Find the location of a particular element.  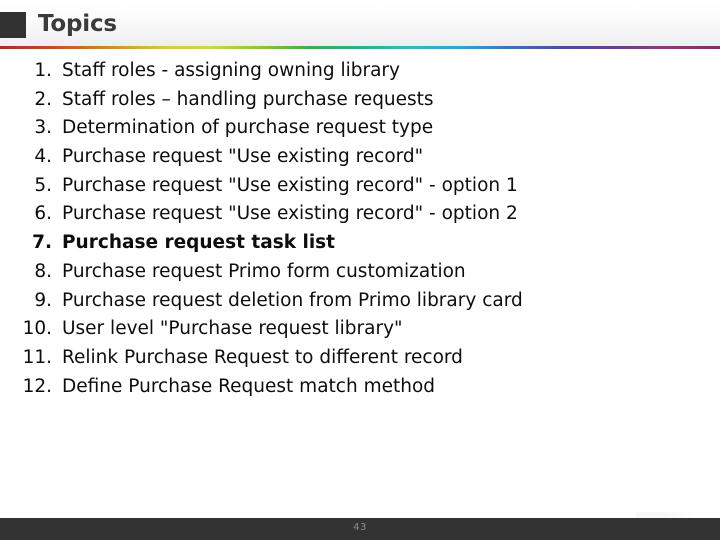

page-title: Topics is located at coordinates (77, 24).